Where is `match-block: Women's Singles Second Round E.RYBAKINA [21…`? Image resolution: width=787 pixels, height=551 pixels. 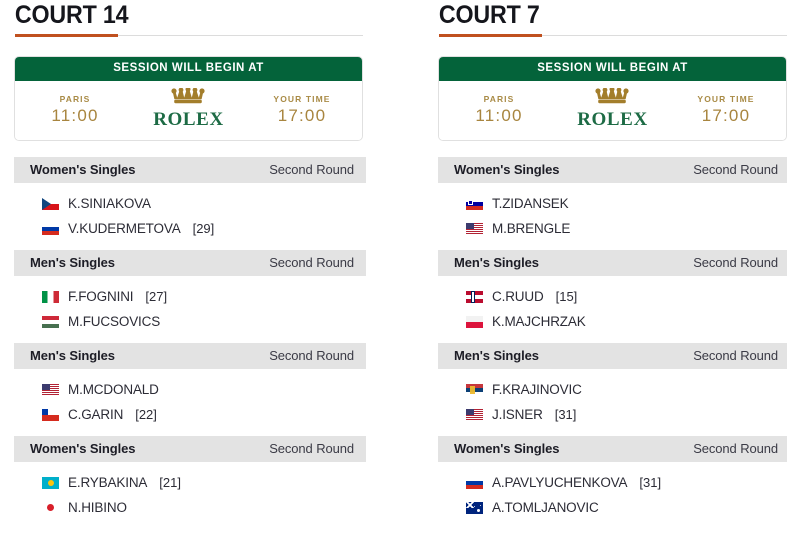
match-block: Women's Singles Second Round E.RYBAKINA [21… is located at coordinates (190, 482).